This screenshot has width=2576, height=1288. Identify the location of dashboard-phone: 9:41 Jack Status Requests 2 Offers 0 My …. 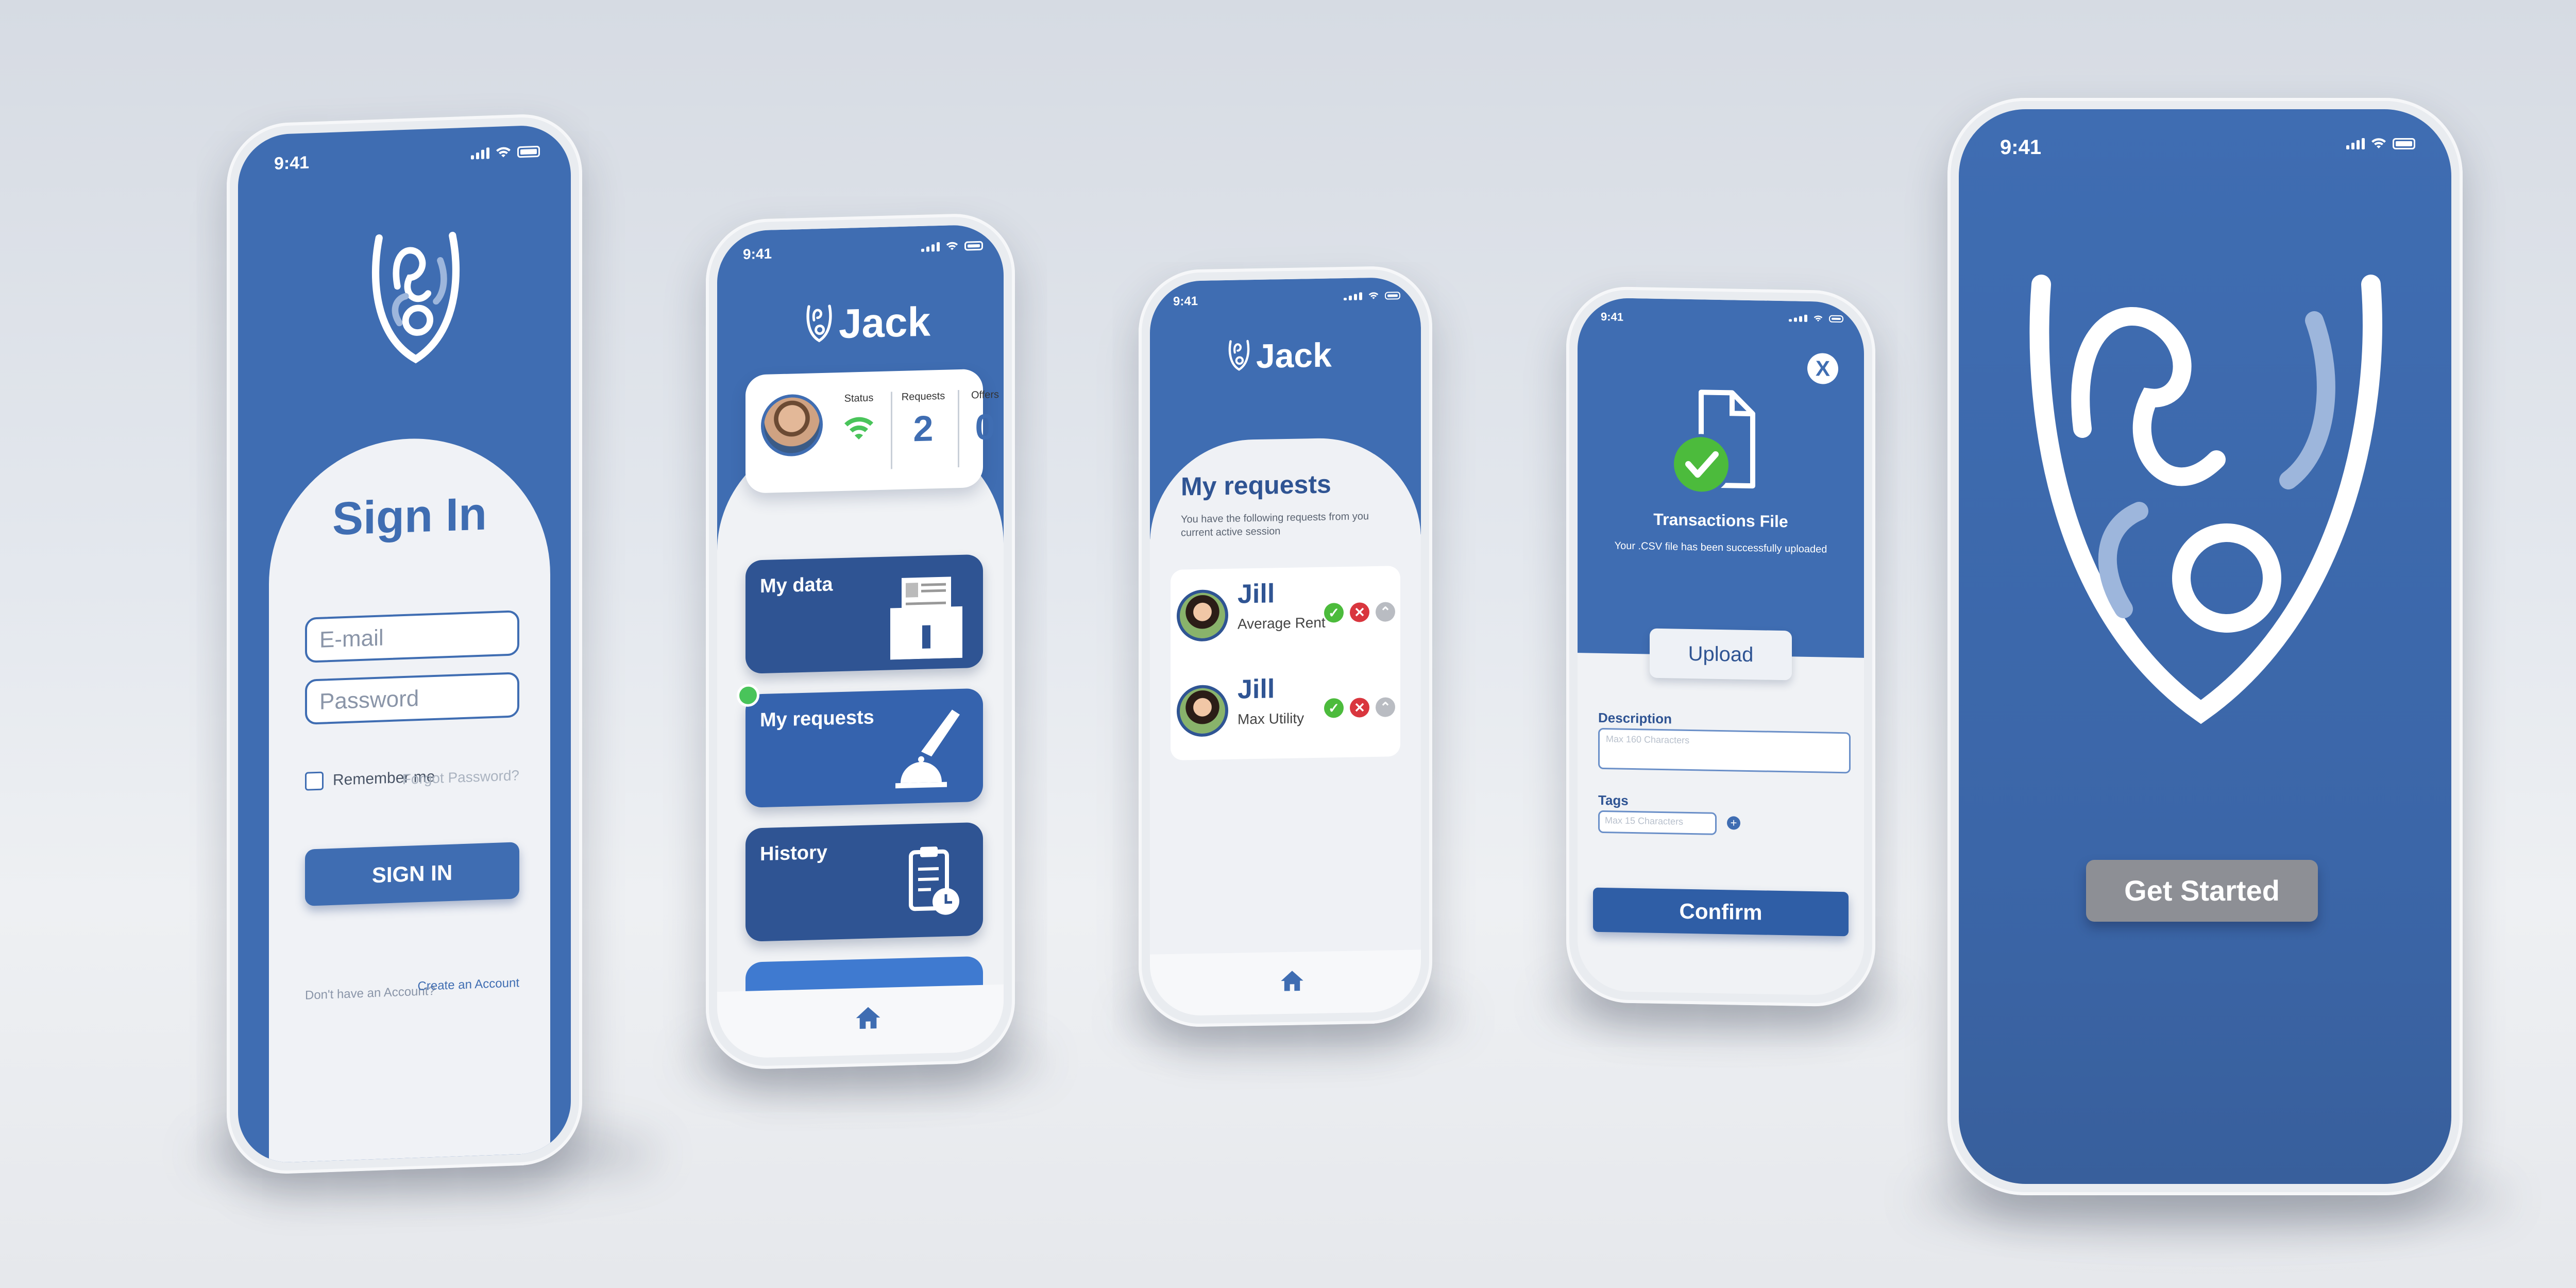
(860, 641).